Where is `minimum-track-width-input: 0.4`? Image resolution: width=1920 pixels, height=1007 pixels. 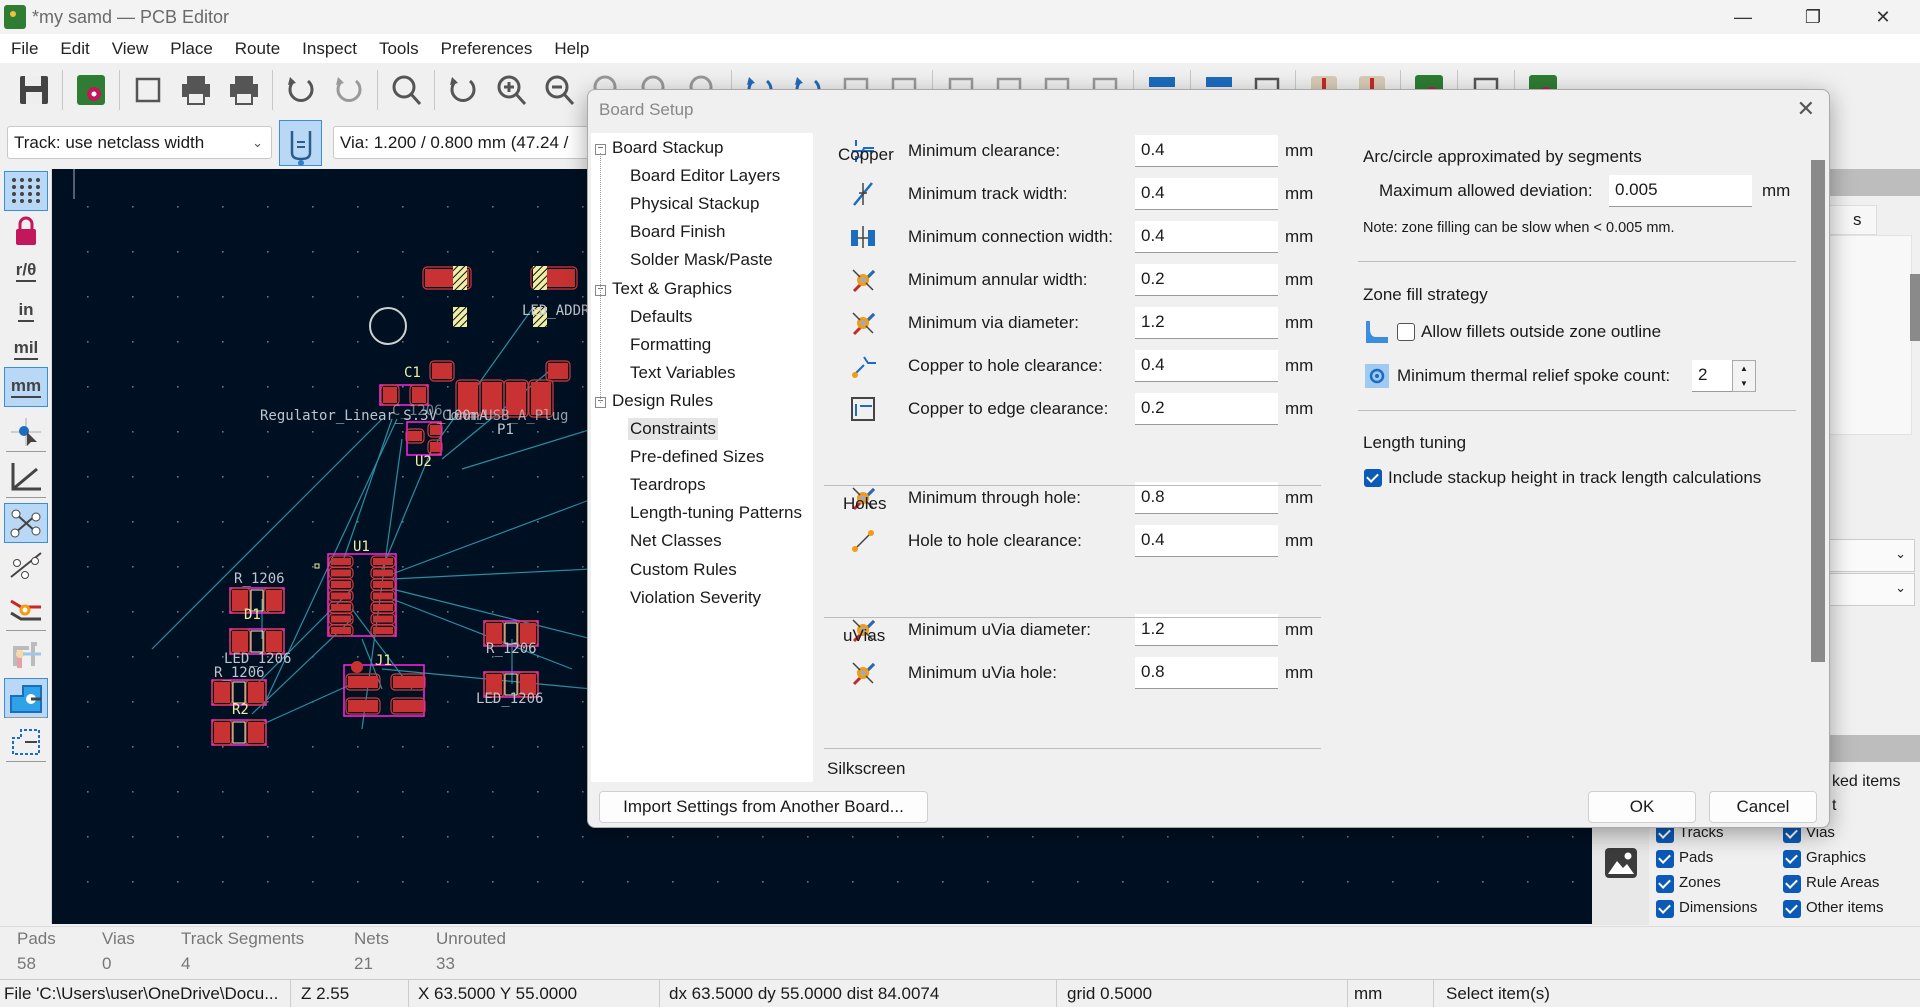 minimum-track-width-input: 0.4 is located at coordinates (1206, 194).